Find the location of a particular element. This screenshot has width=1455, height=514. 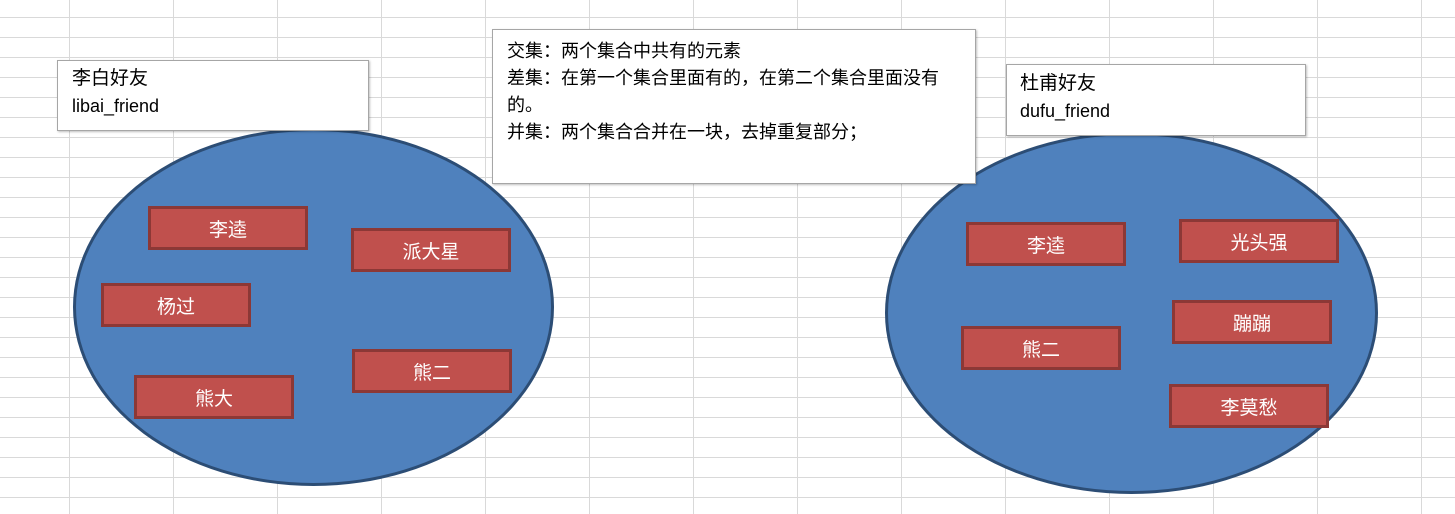

libai-label-box: 李白好友 libai_friend is located at coordinates (213, 95).